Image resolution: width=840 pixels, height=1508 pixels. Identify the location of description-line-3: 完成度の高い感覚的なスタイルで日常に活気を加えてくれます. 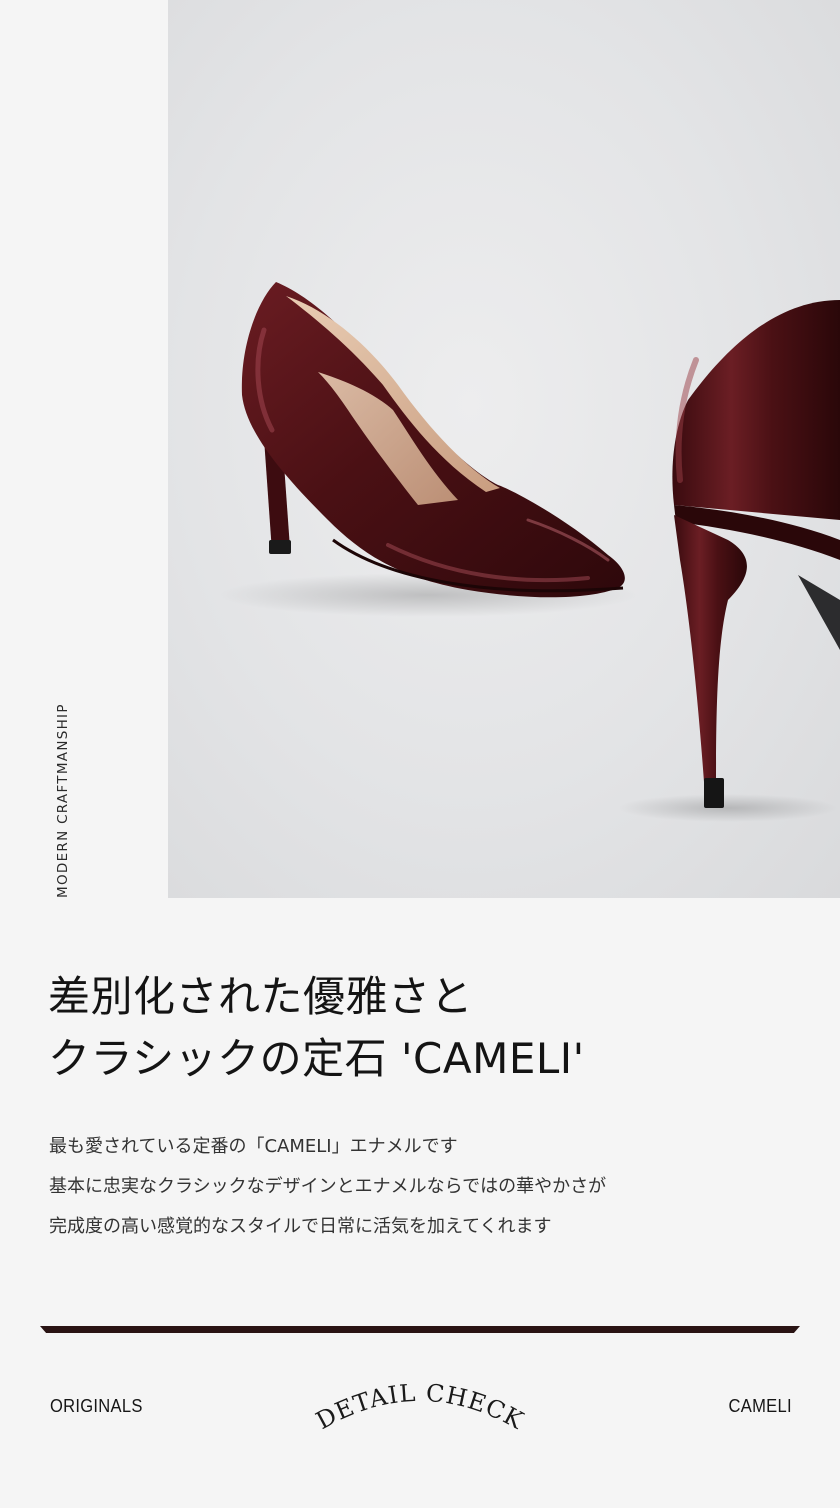
(300, 1226).